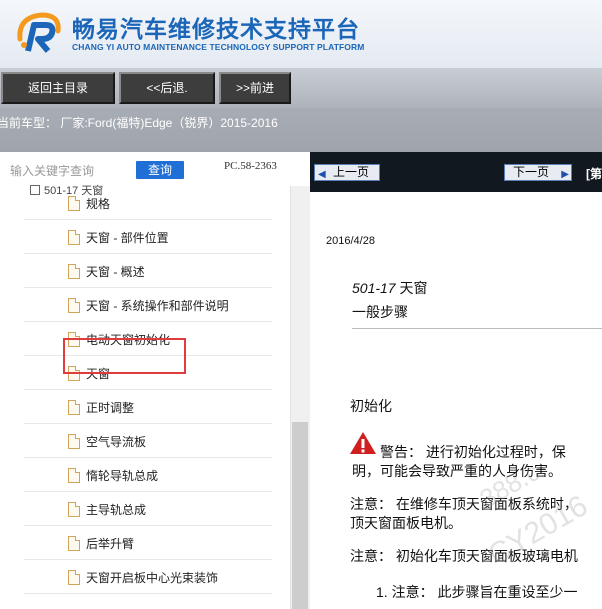 This screenshot has width=602, height=609. What do you see at coordinates (457, 471) in the screenshot?
I see `warning-text-line2: 明，可能会导致严重的人身伤害。` at bounding box center [457, 471].